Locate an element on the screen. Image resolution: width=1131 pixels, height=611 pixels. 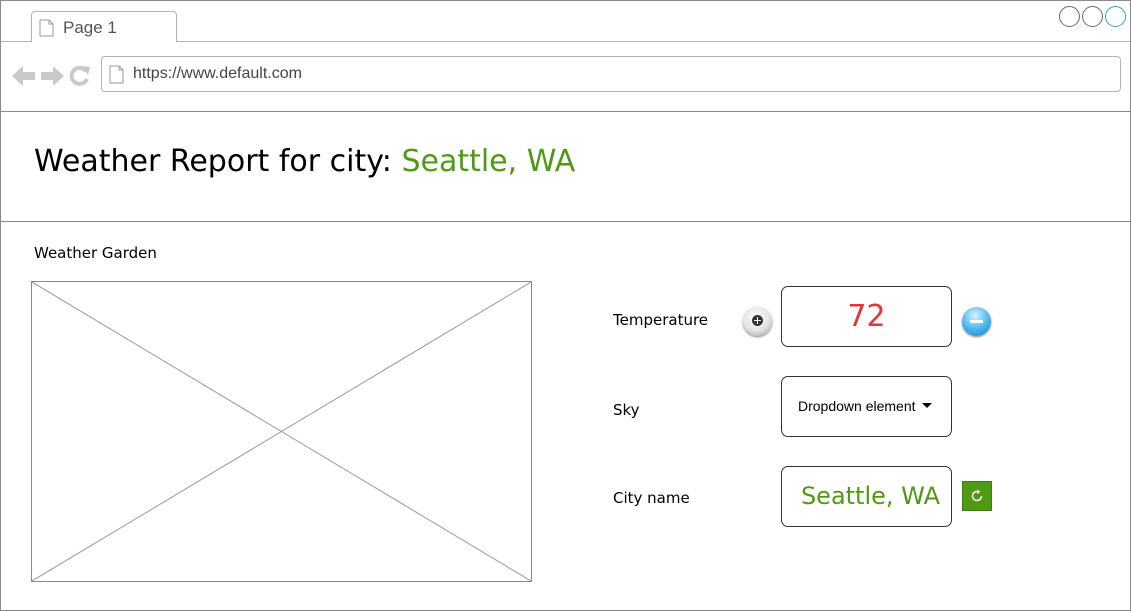
navigation-bar: https://www.default.com is located at coordinates (565, 77).